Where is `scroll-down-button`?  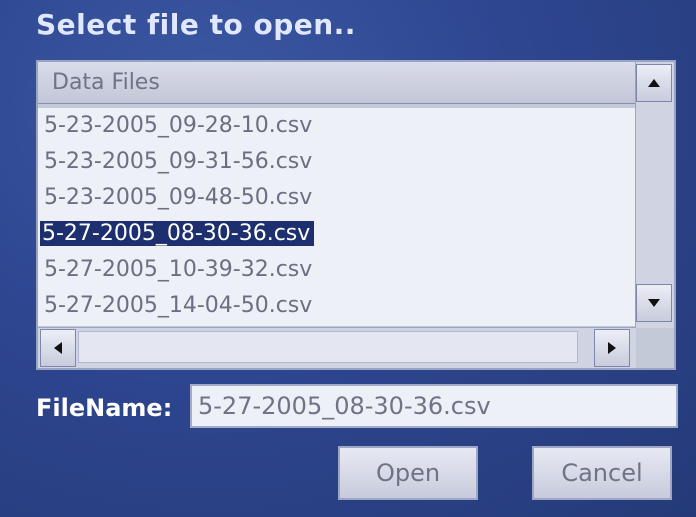 scroll-down-button is located at coordinates (654, 303).